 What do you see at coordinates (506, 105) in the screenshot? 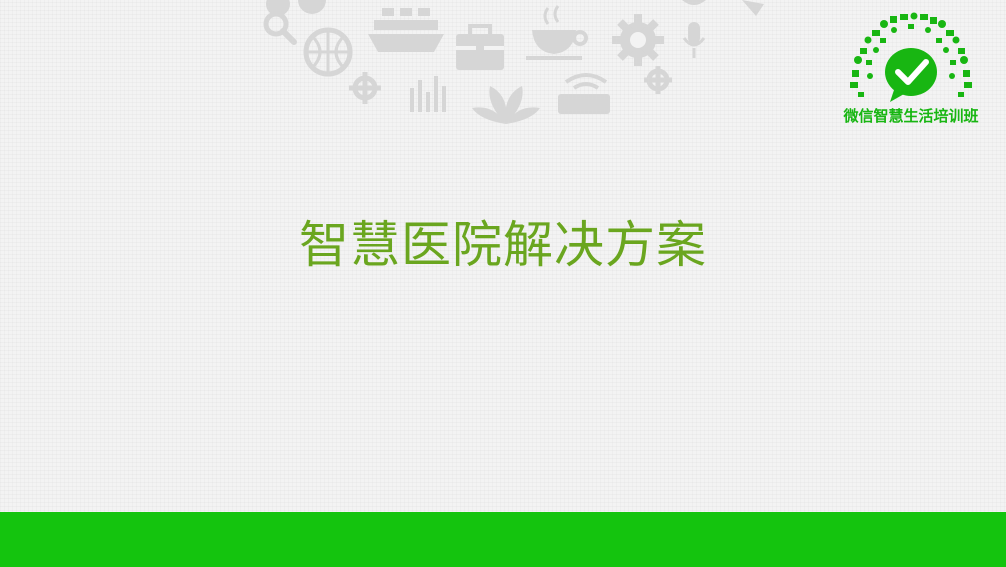
I see `leaf-icon` at bounding box center [506, 105].